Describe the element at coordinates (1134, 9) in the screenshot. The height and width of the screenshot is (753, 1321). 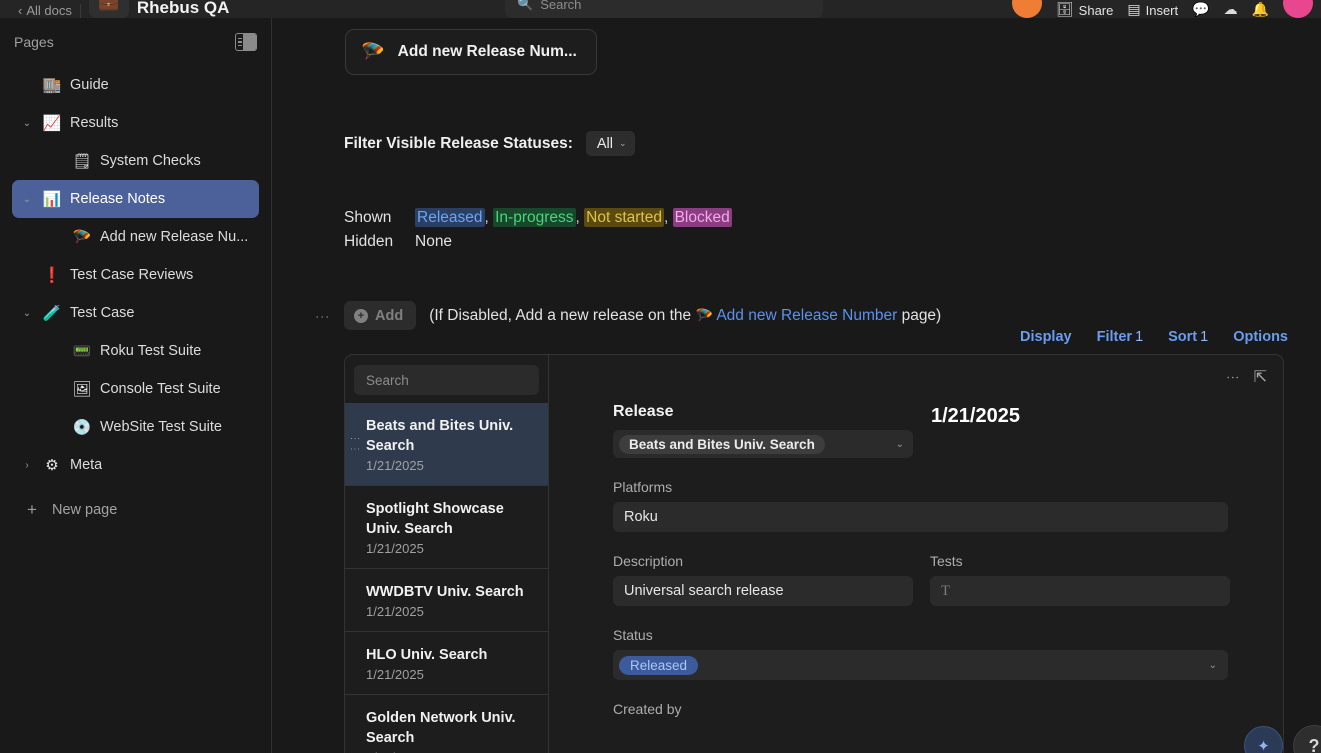
I see `insert-icon: ▤` at that location.